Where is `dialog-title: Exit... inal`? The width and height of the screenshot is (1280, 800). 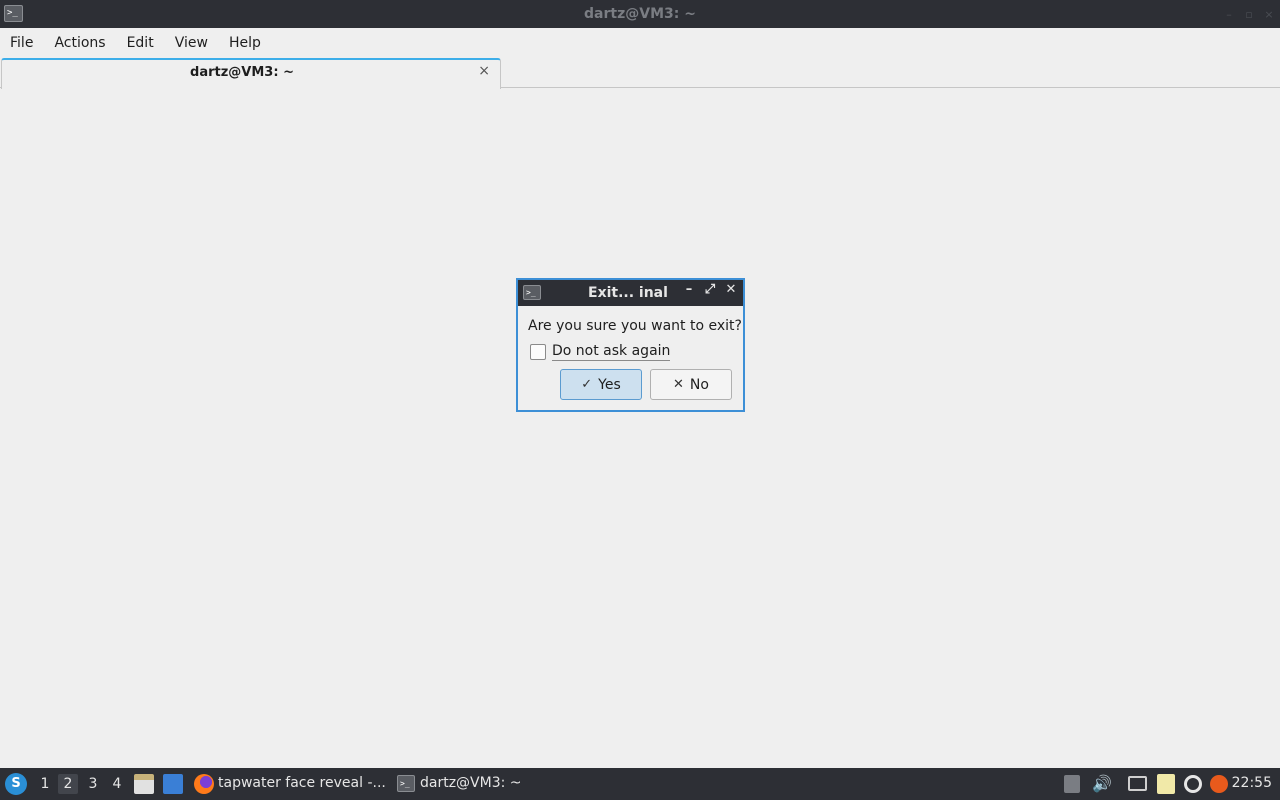 dialog-title: Exit... inal is located at coordinates (628, 293).